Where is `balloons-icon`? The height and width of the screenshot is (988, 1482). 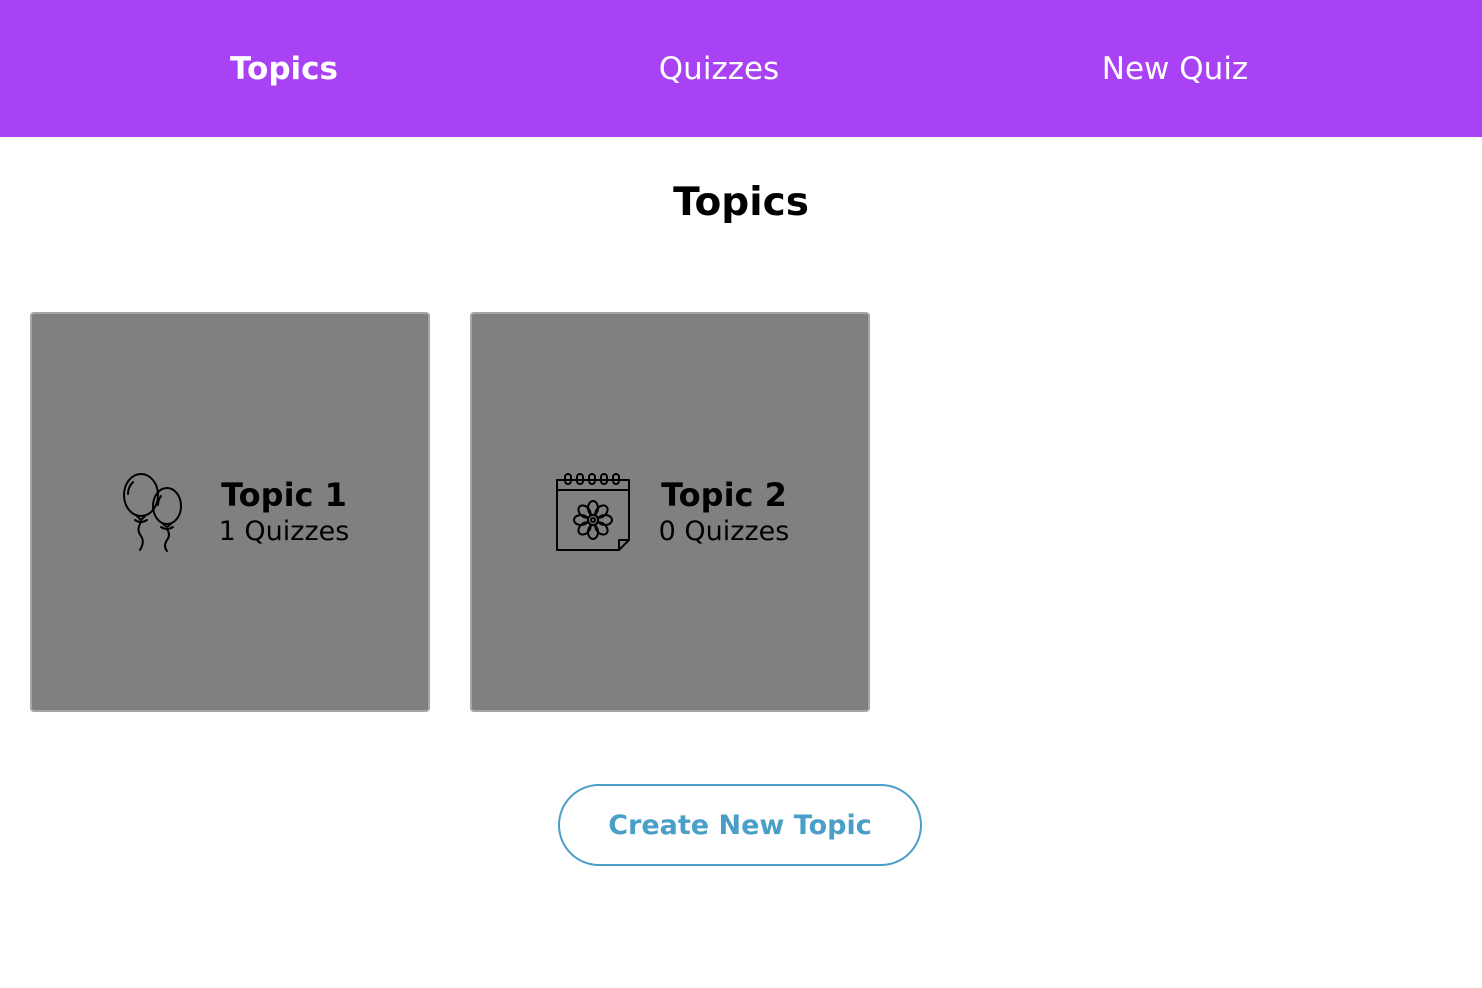
balloons-icon is located at coordinates (153, 512).